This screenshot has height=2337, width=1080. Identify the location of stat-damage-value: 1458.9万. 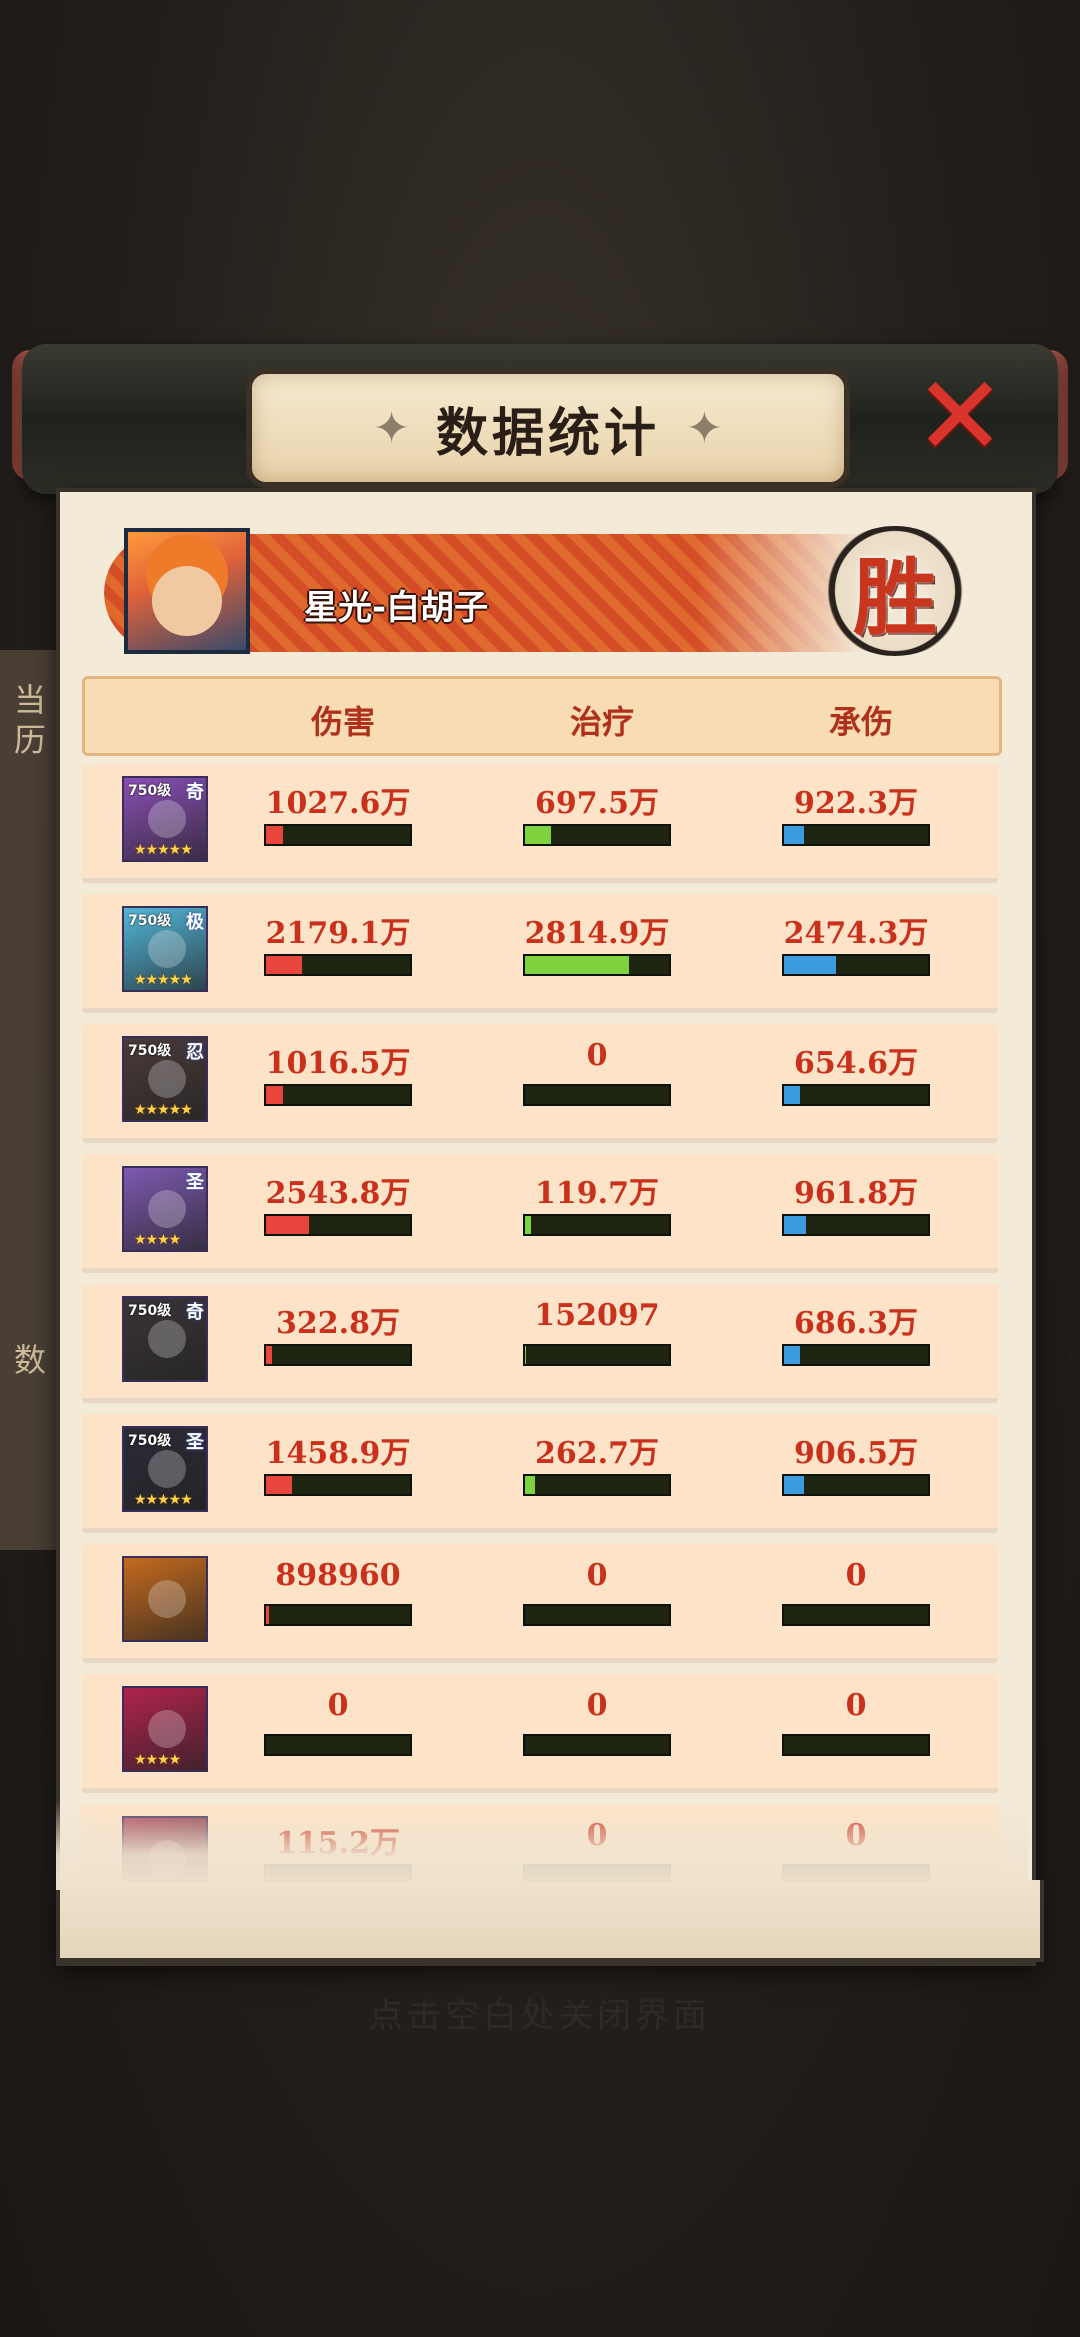
(338, 1453).